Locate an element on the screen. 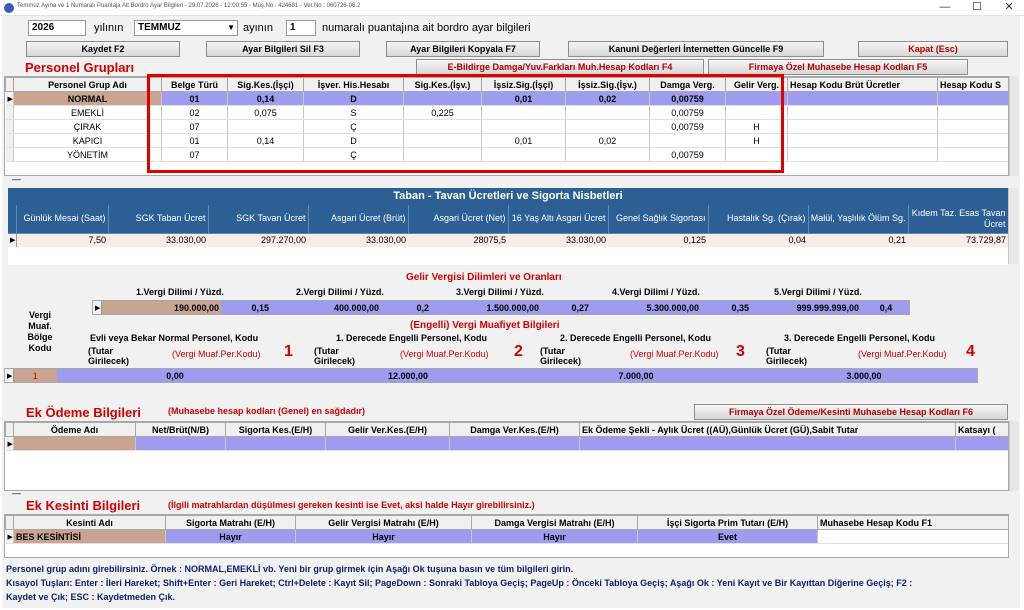 The height and width of the screenshot is (610, 1024). copy-settings-button: Ayar Bilgileri Kopyala F7 is located at coordinates (463, 49).